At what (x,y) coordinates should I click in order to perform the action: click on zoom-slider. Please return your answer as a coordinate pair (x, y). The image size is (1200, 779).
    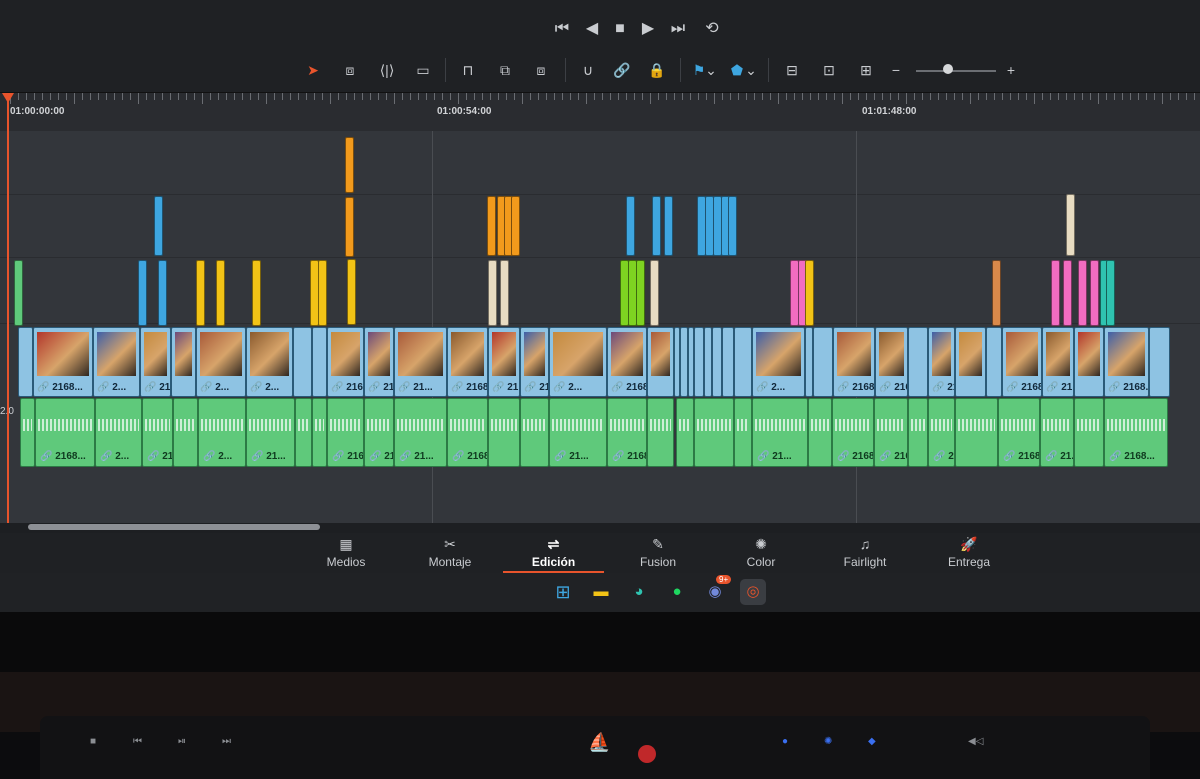
    Looking at the image, I should click on (956, 71).